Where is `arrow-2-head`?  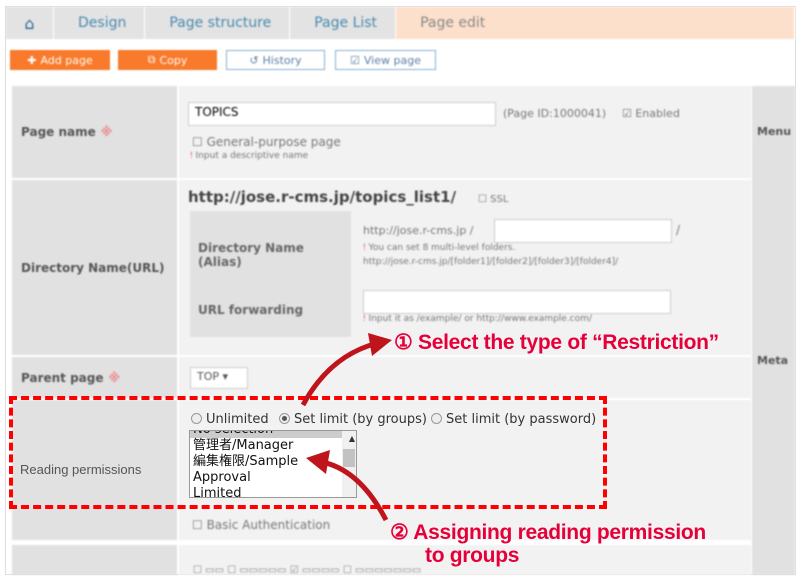 arrow-2-head is located at coordinates (318, 462).